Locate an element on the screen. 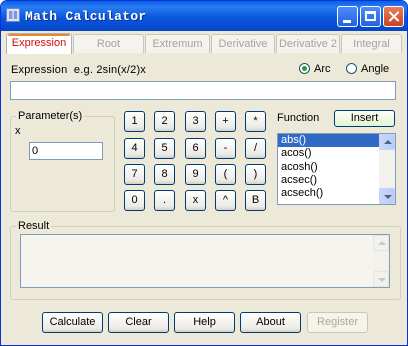 The width and height of the screenshot is (408, 346). tab-derivative-2: Derivative 2 is located at coordinates (308, 43).